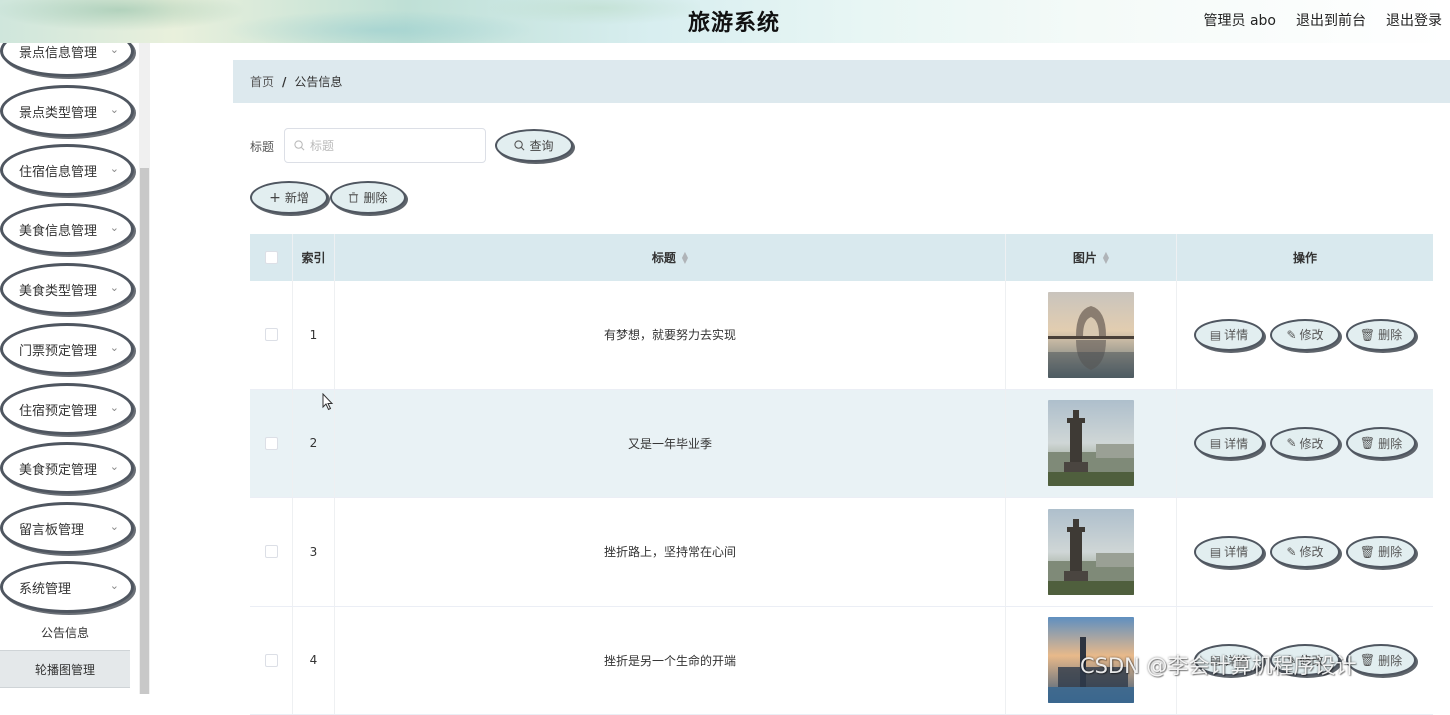 Image resolution: width=1450 pixels, height=715 pixels. Describe the element at coordinates (314, 552) in the screenshot. I see `row-index: 3` at that location.